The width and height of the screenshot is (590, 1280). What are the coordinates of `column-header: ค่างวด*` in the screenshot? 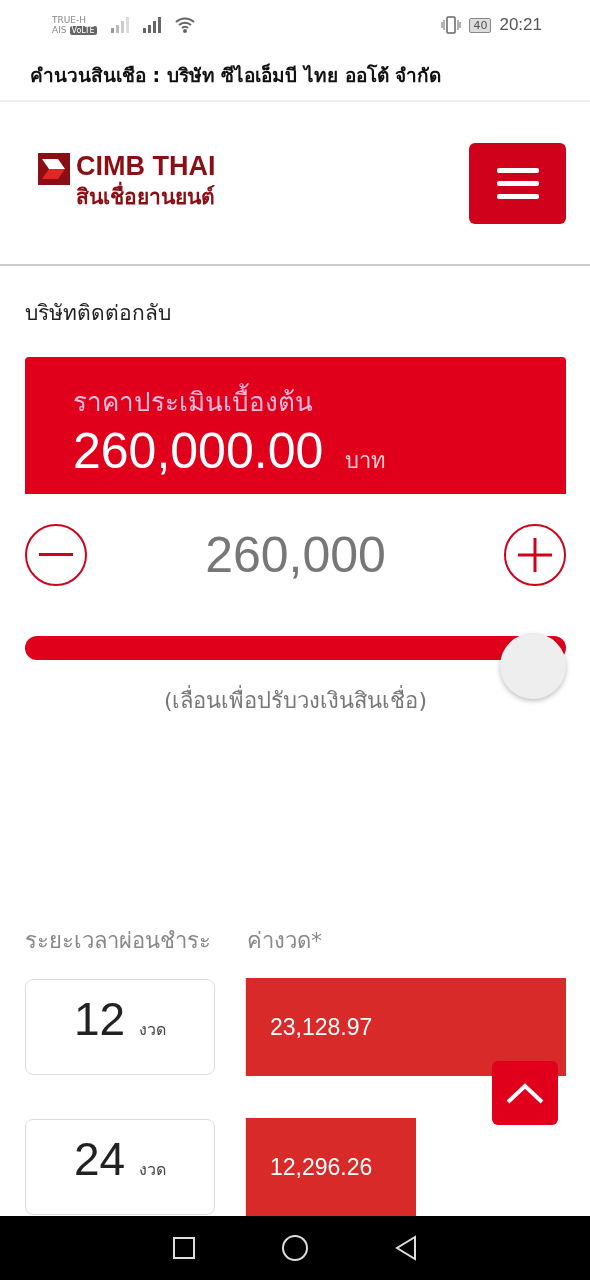 It's located at (285, 941).